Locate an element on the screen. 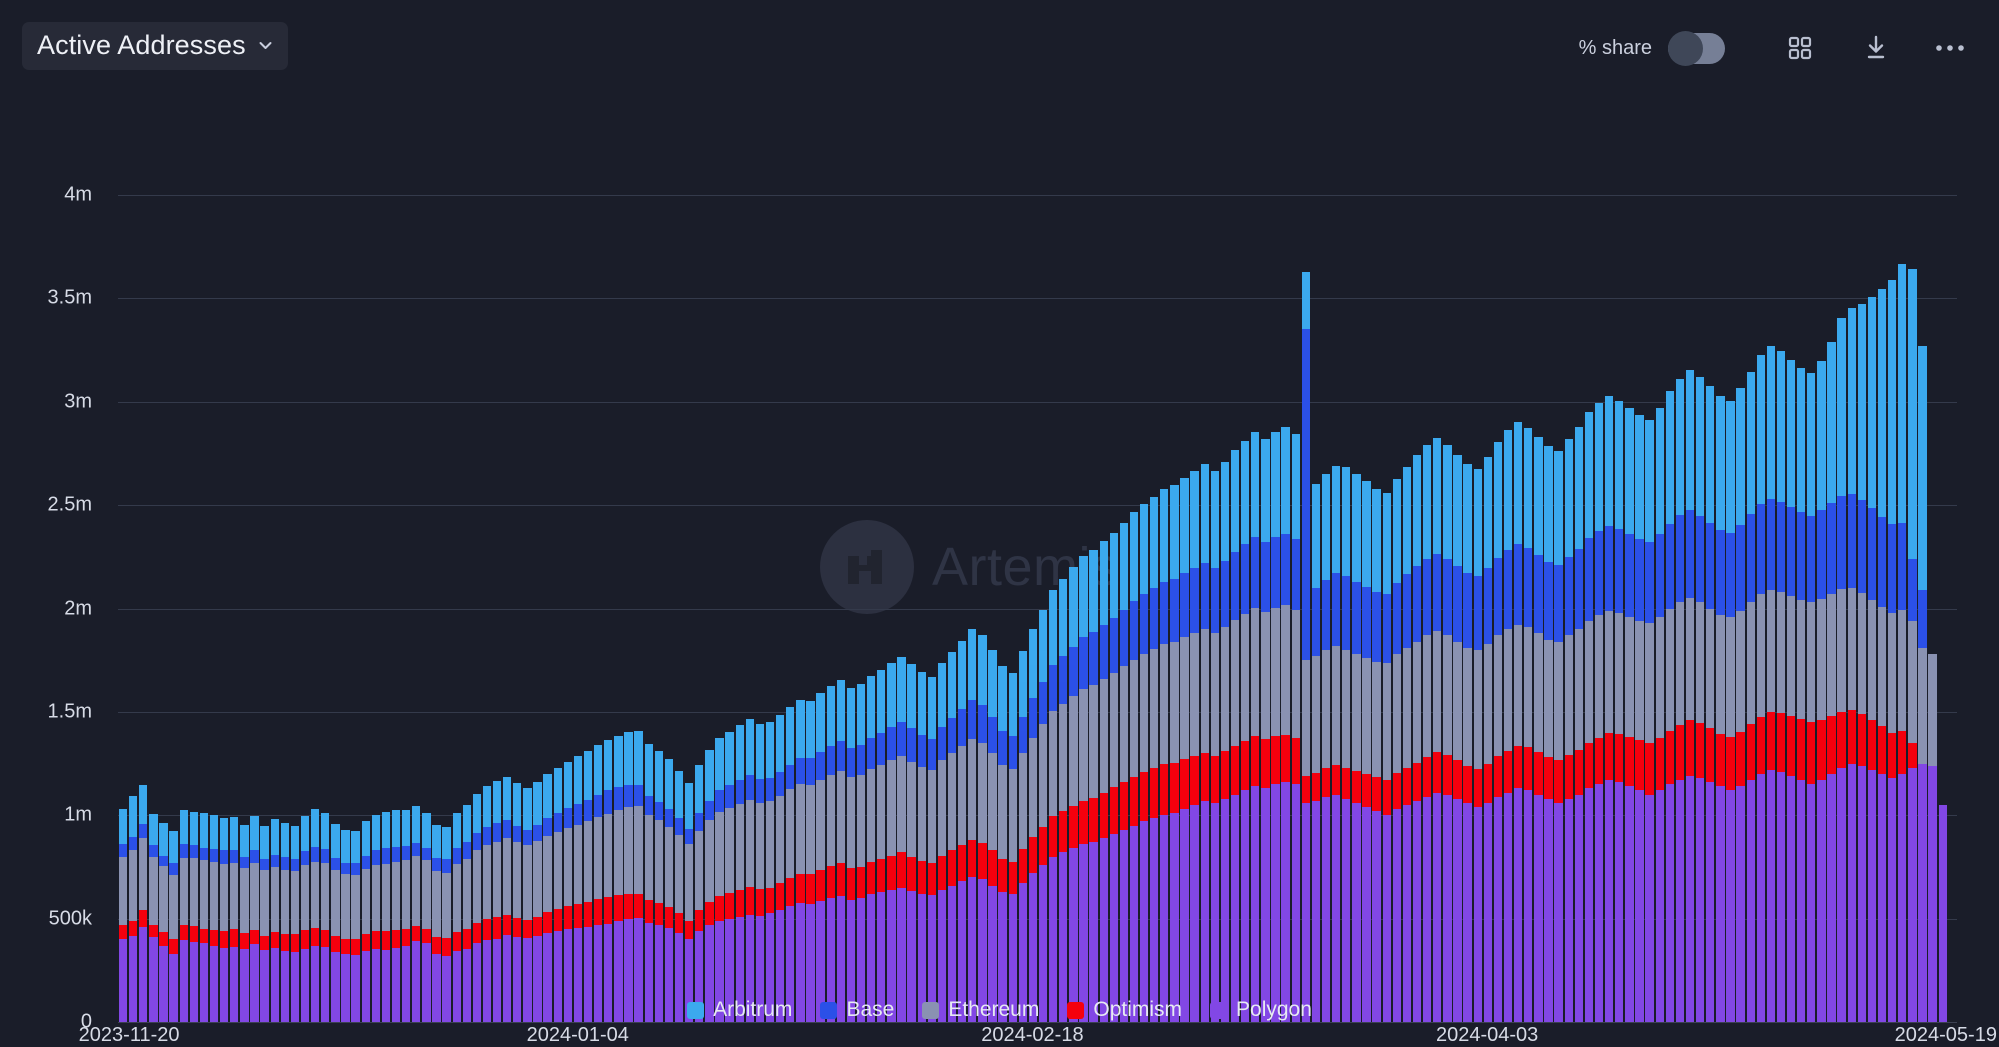 This screenshot has height=1047, width=1999. more-options-icon is located at coordinates (1950, 48).